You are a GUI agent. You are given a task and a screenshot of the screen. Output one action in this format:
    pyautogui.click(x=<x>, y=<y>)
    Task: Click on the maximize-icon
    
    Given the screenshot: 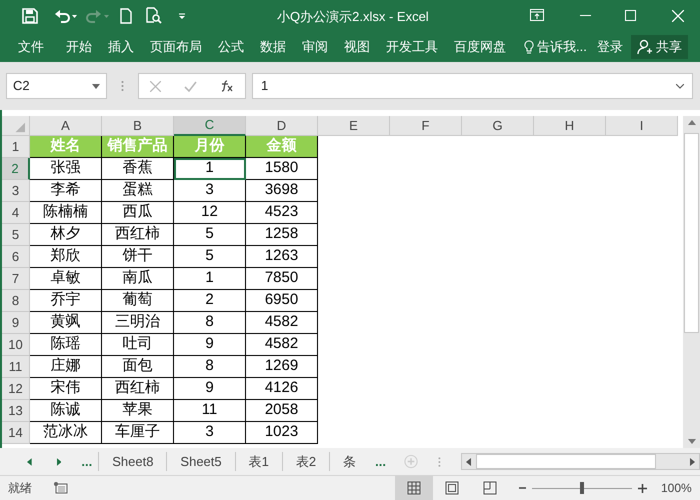 What is the action you would take?
    pyautogui.click(x=630, y=15)
    